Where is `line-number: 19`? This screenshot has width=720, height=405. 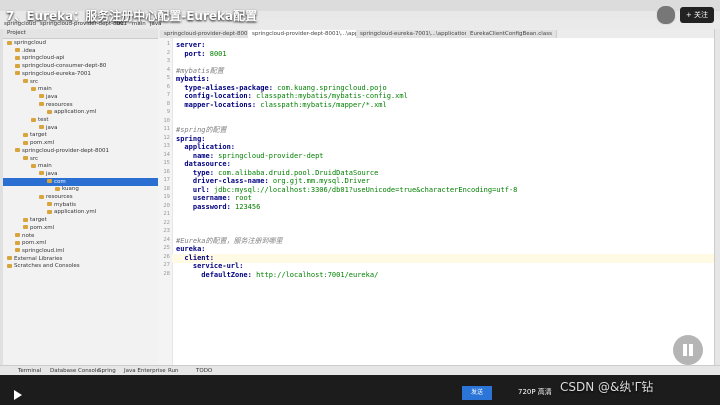 line-number: 19 is located at coordinates (166, 197).